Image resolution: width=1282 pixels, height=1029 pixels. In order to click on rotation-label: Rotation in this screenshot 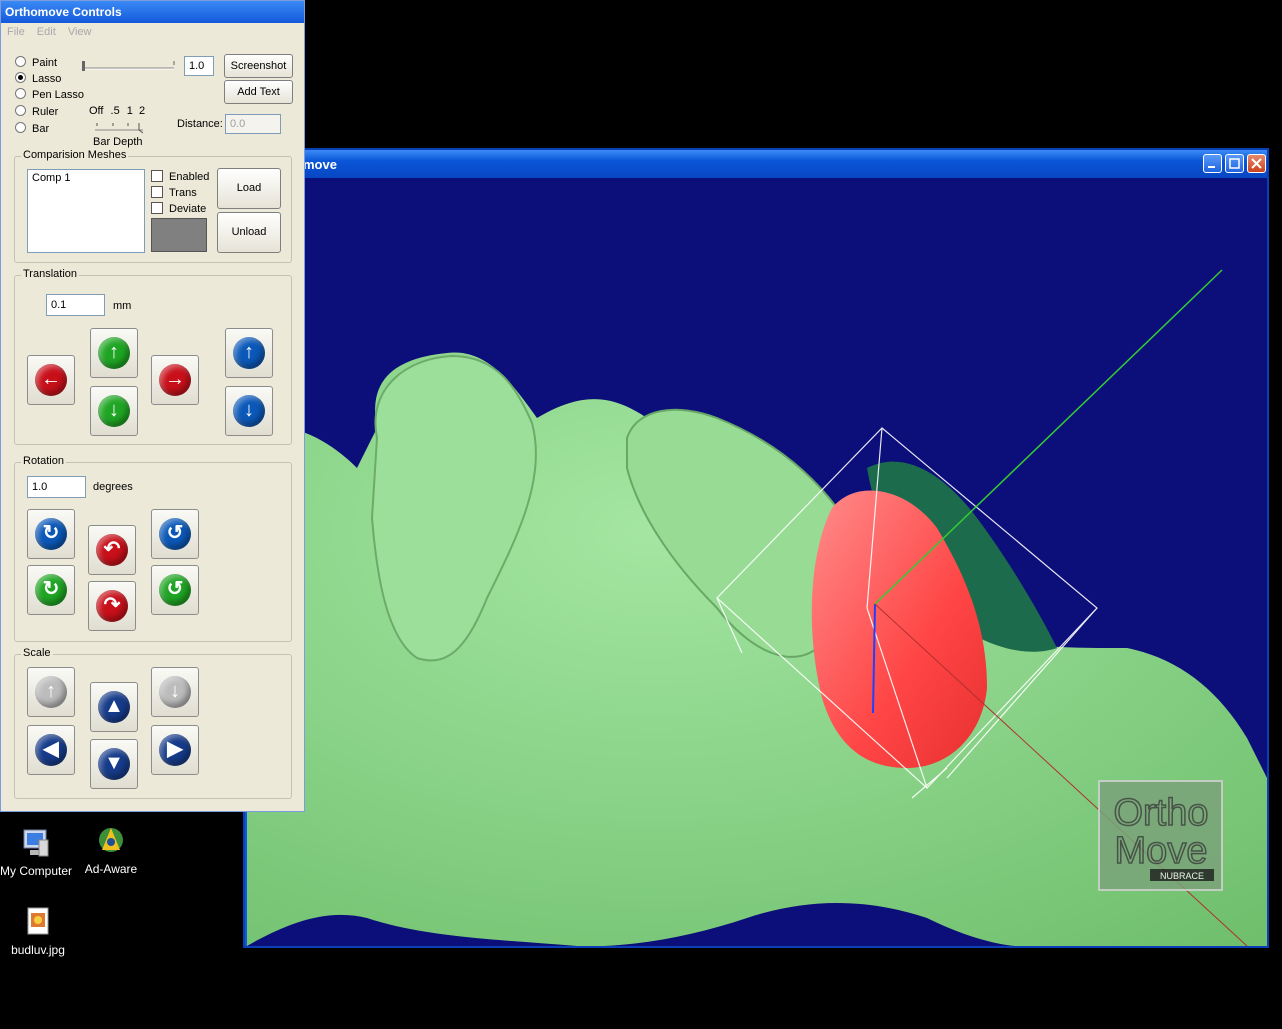, I will do `click(43, 461)`.